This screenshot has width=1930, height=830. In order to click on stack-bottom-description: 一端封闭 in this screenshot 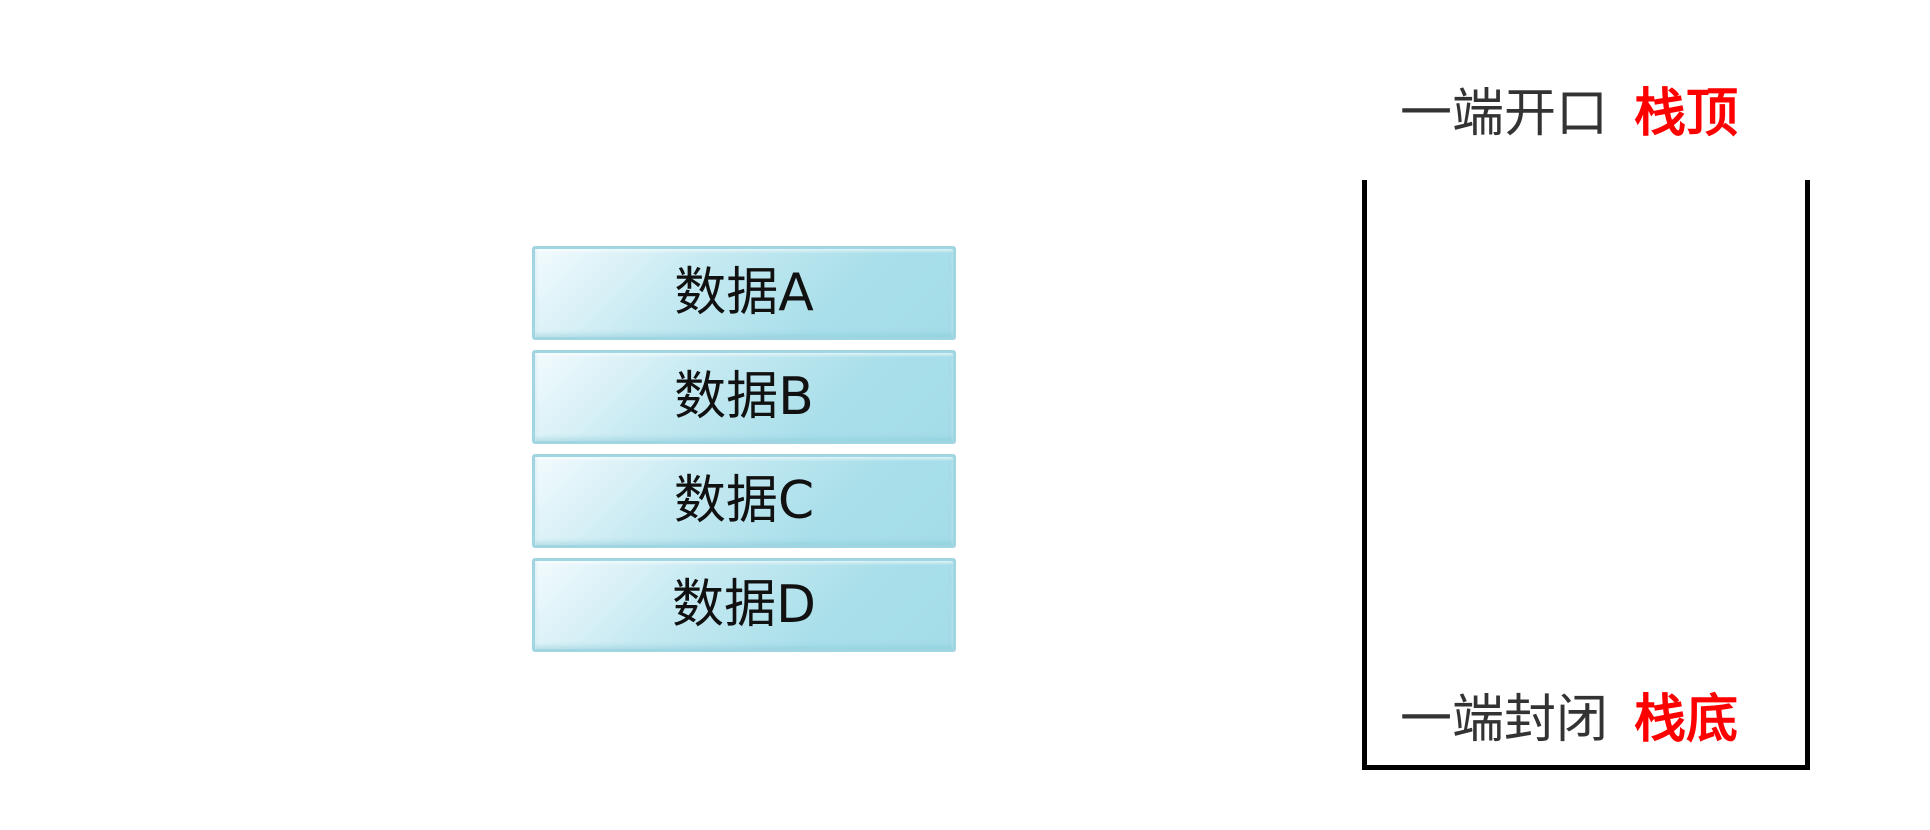, I will do `click(1504, 720)`.